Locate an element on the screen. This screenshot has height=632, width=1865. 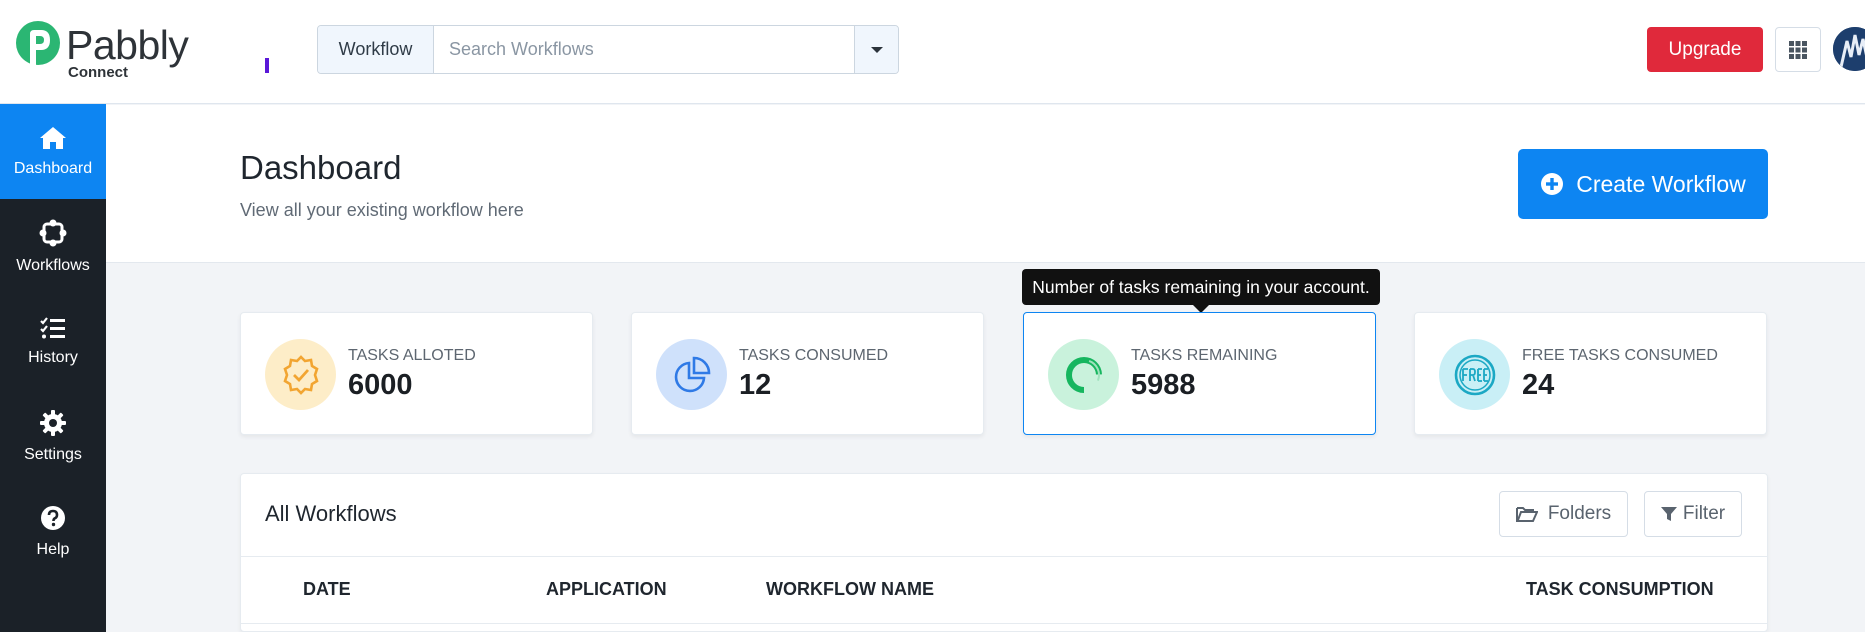
help-icon is located at coordinates (53, 517).